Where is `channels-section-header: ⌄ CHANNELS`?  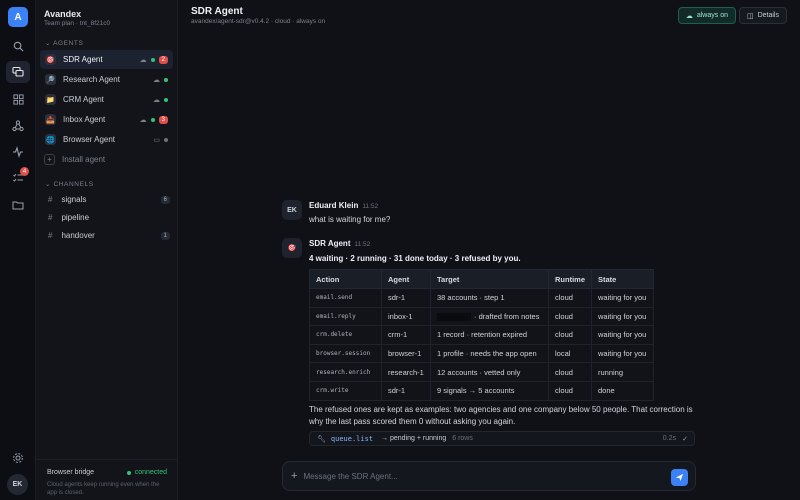 channels-section-header: ⌄ CHANNELS is located at coordinates (69, 184).